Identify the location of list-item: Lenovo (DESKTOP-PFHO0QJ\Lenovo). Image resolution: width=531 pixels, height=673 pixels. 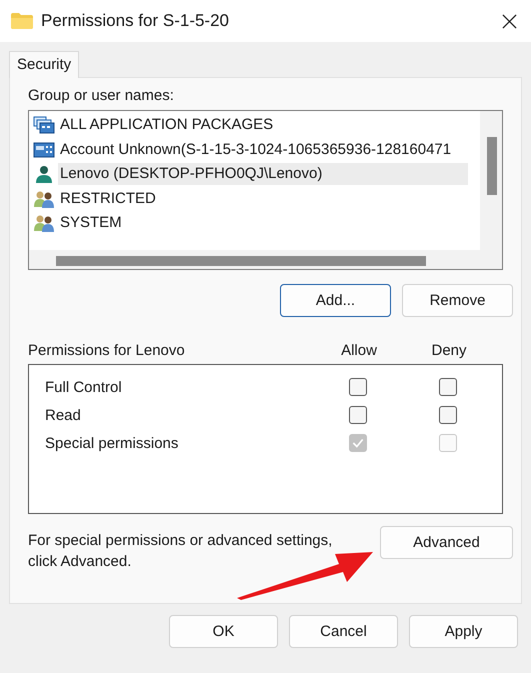
(263, 174).